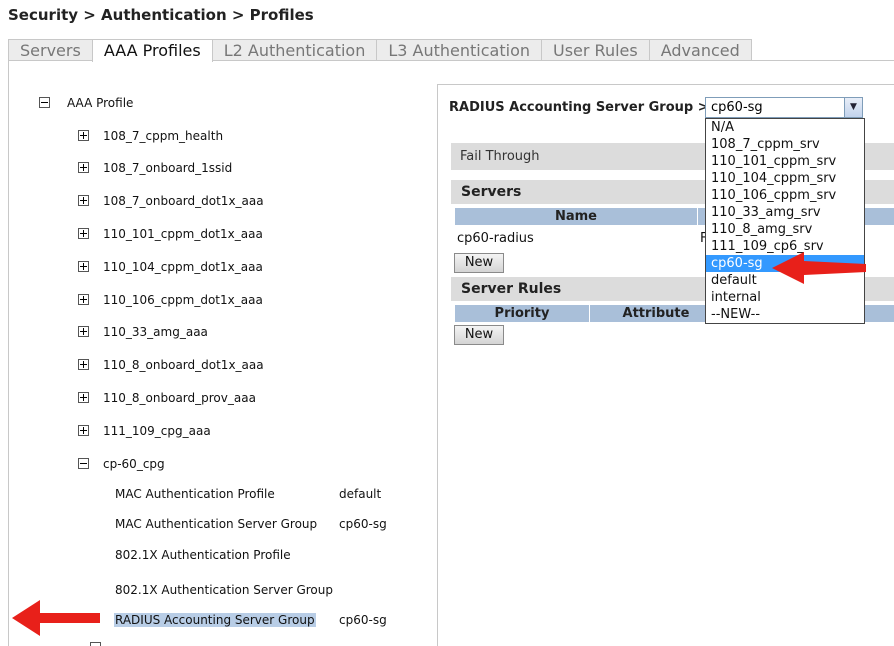  I want to click on select-value: cp60-sg, so click(737, 107).